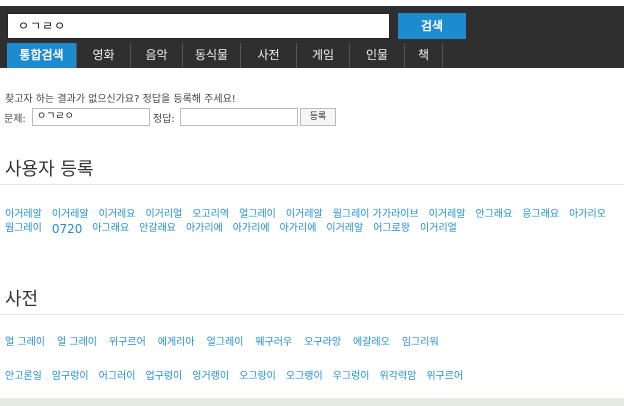  I want to click on dict-section-divider, so click(312, 314).